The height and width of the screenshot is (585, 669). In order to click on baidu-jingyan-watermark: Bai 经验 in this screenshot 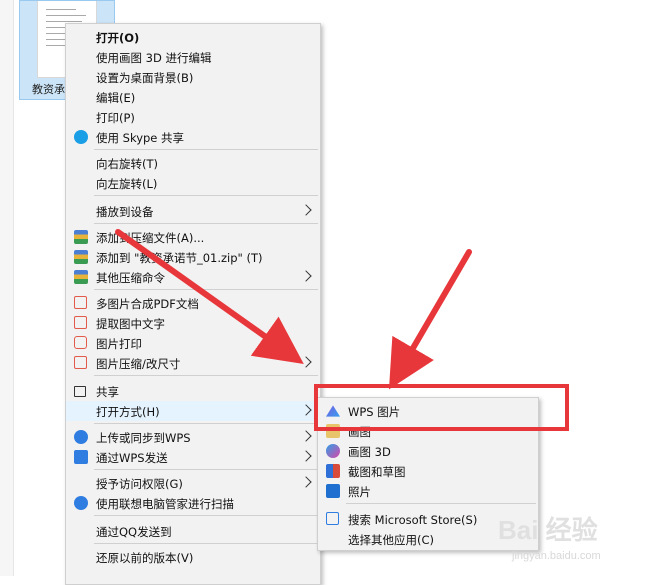, I will do `click(548, 530)`.